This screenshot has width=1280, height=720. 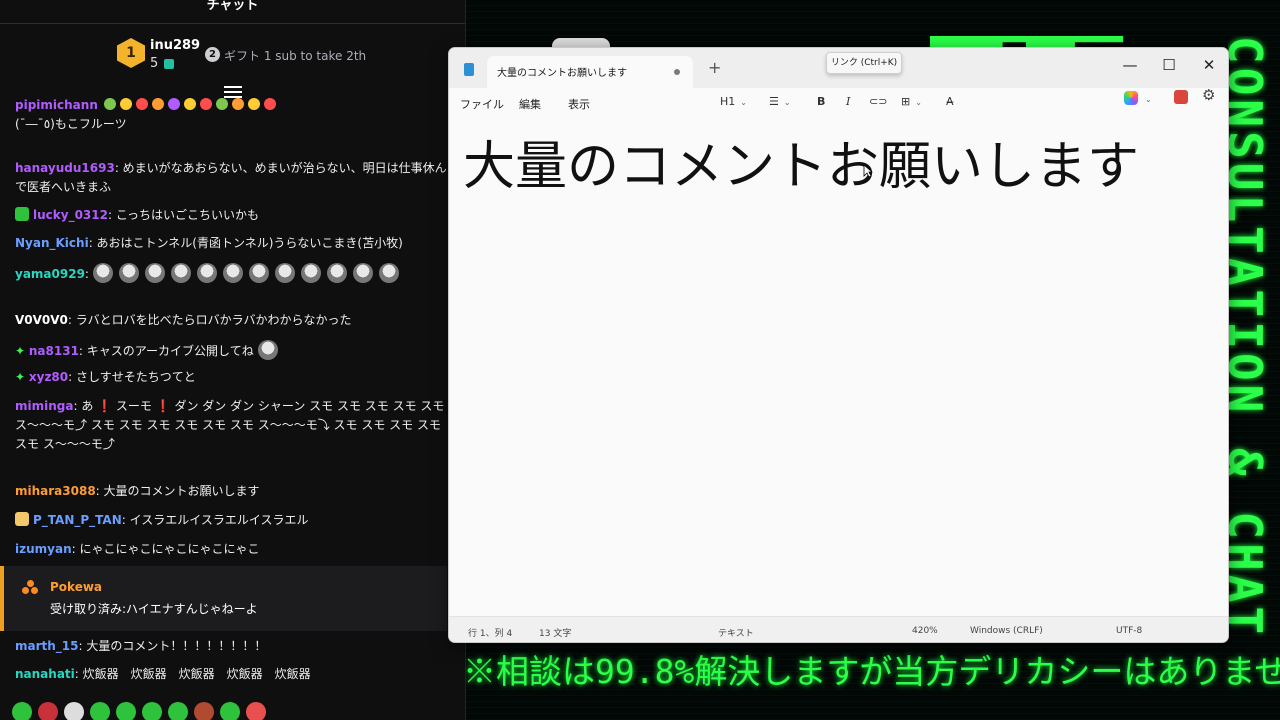 What do you see at coordinates (47, 646) in the screenshot?
I see `chat-username: marth_15` at bounding box center [47, 646].